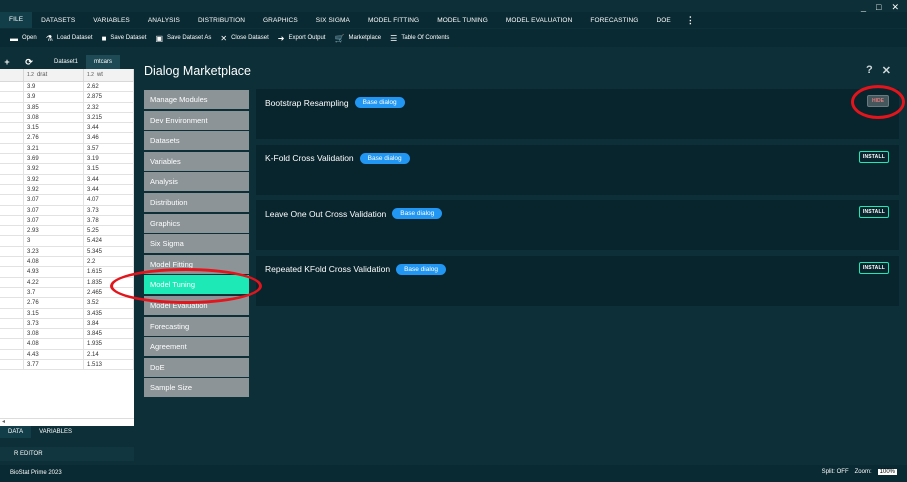 The image size is (907, 482). Describe the element at coordinates (109, 87) in the screenshot. I see `cell-wt: 2.62` at that location.